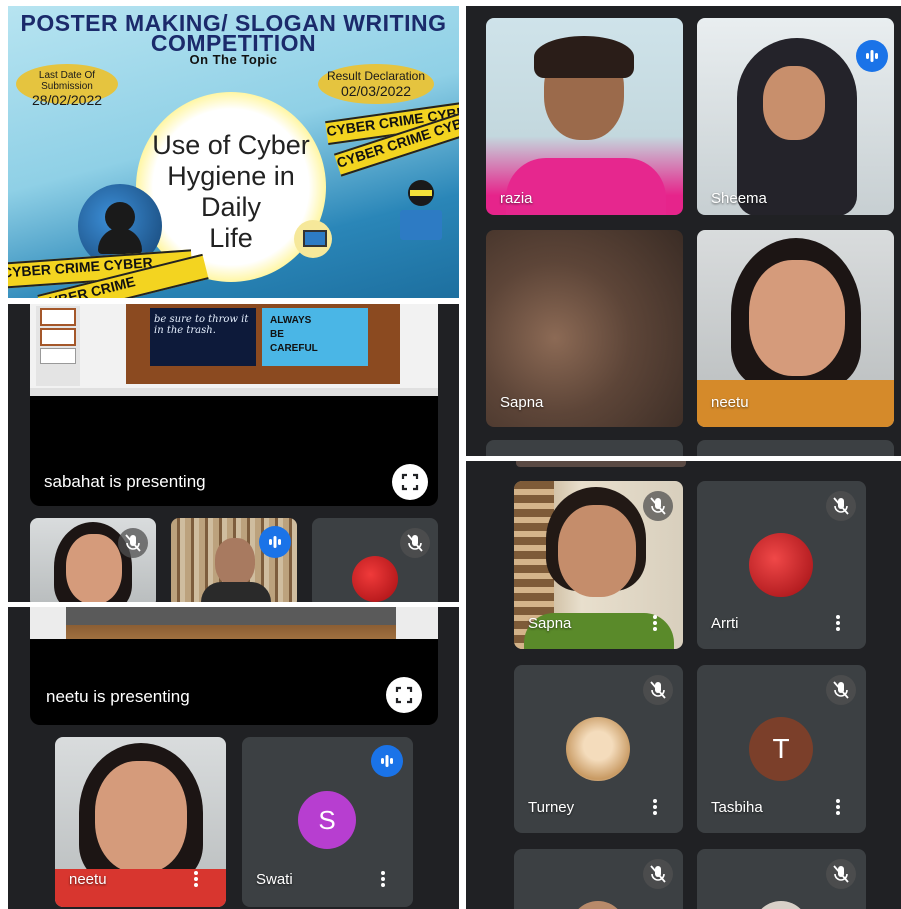 The width and height of the screenshot is (901, 909). I want to click on participant-tile-sheema: Sheema, so click(795, 116).